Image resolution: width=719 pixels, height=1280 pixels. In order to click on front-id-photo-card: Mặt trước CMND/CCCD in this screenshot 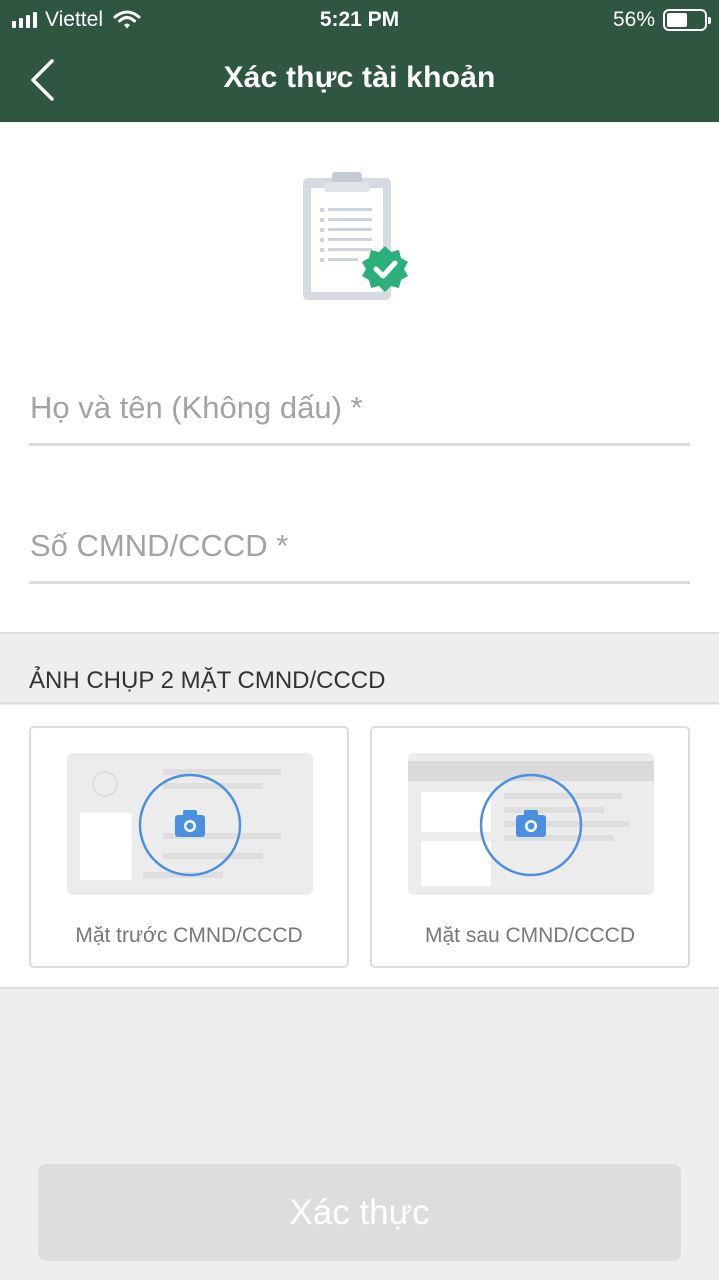, I will do `click(189, 847)`.